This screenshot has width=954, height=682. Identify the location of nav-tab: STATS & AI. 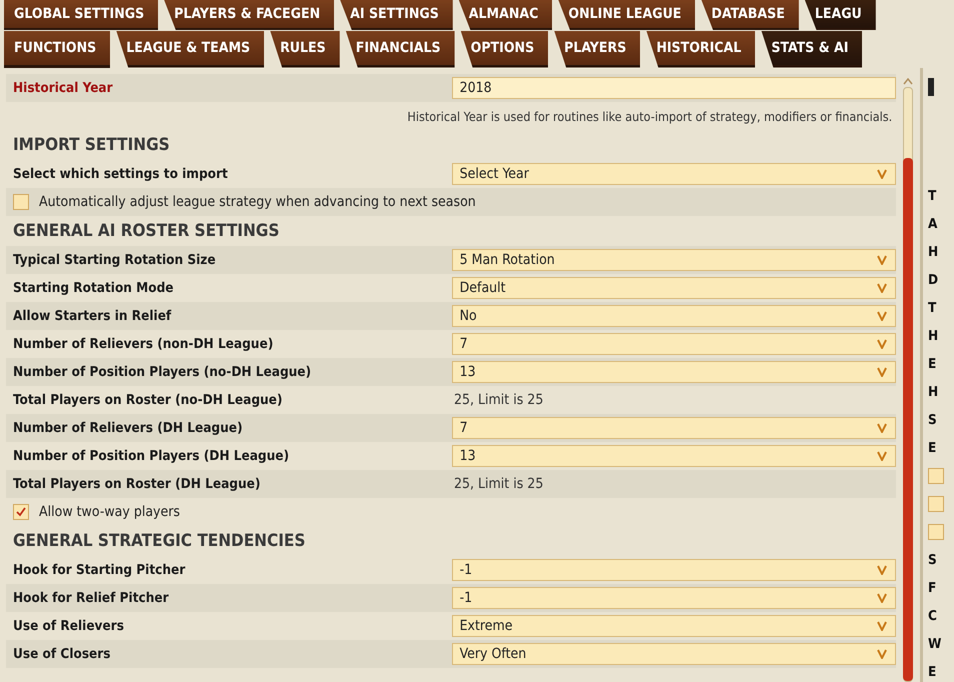
(811, 49).